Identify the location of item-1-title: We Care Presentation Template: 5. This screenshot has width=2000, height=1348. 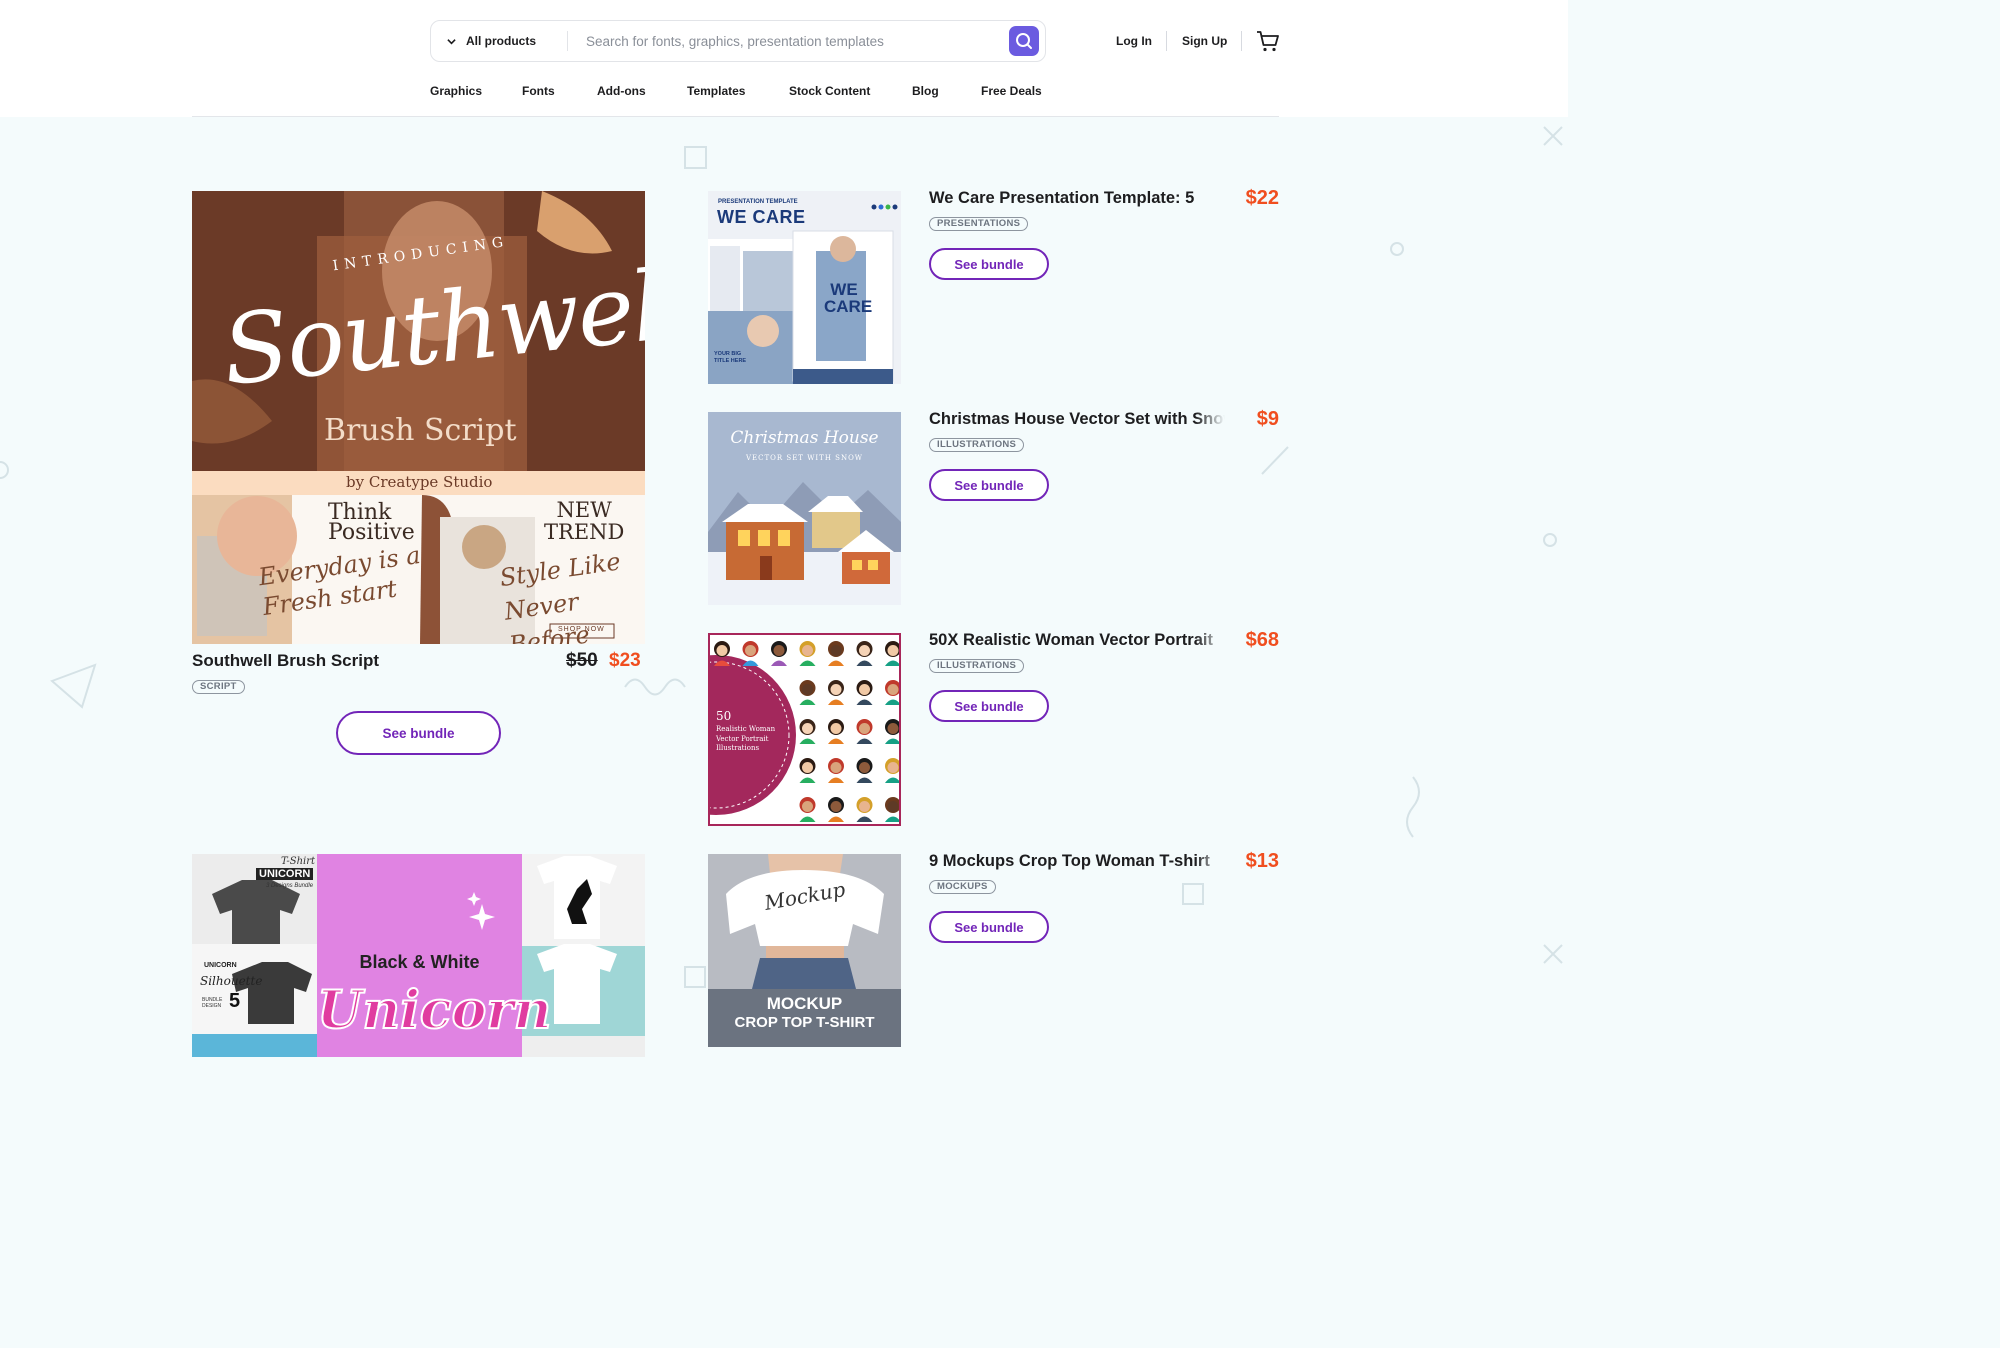
(1077, 198).